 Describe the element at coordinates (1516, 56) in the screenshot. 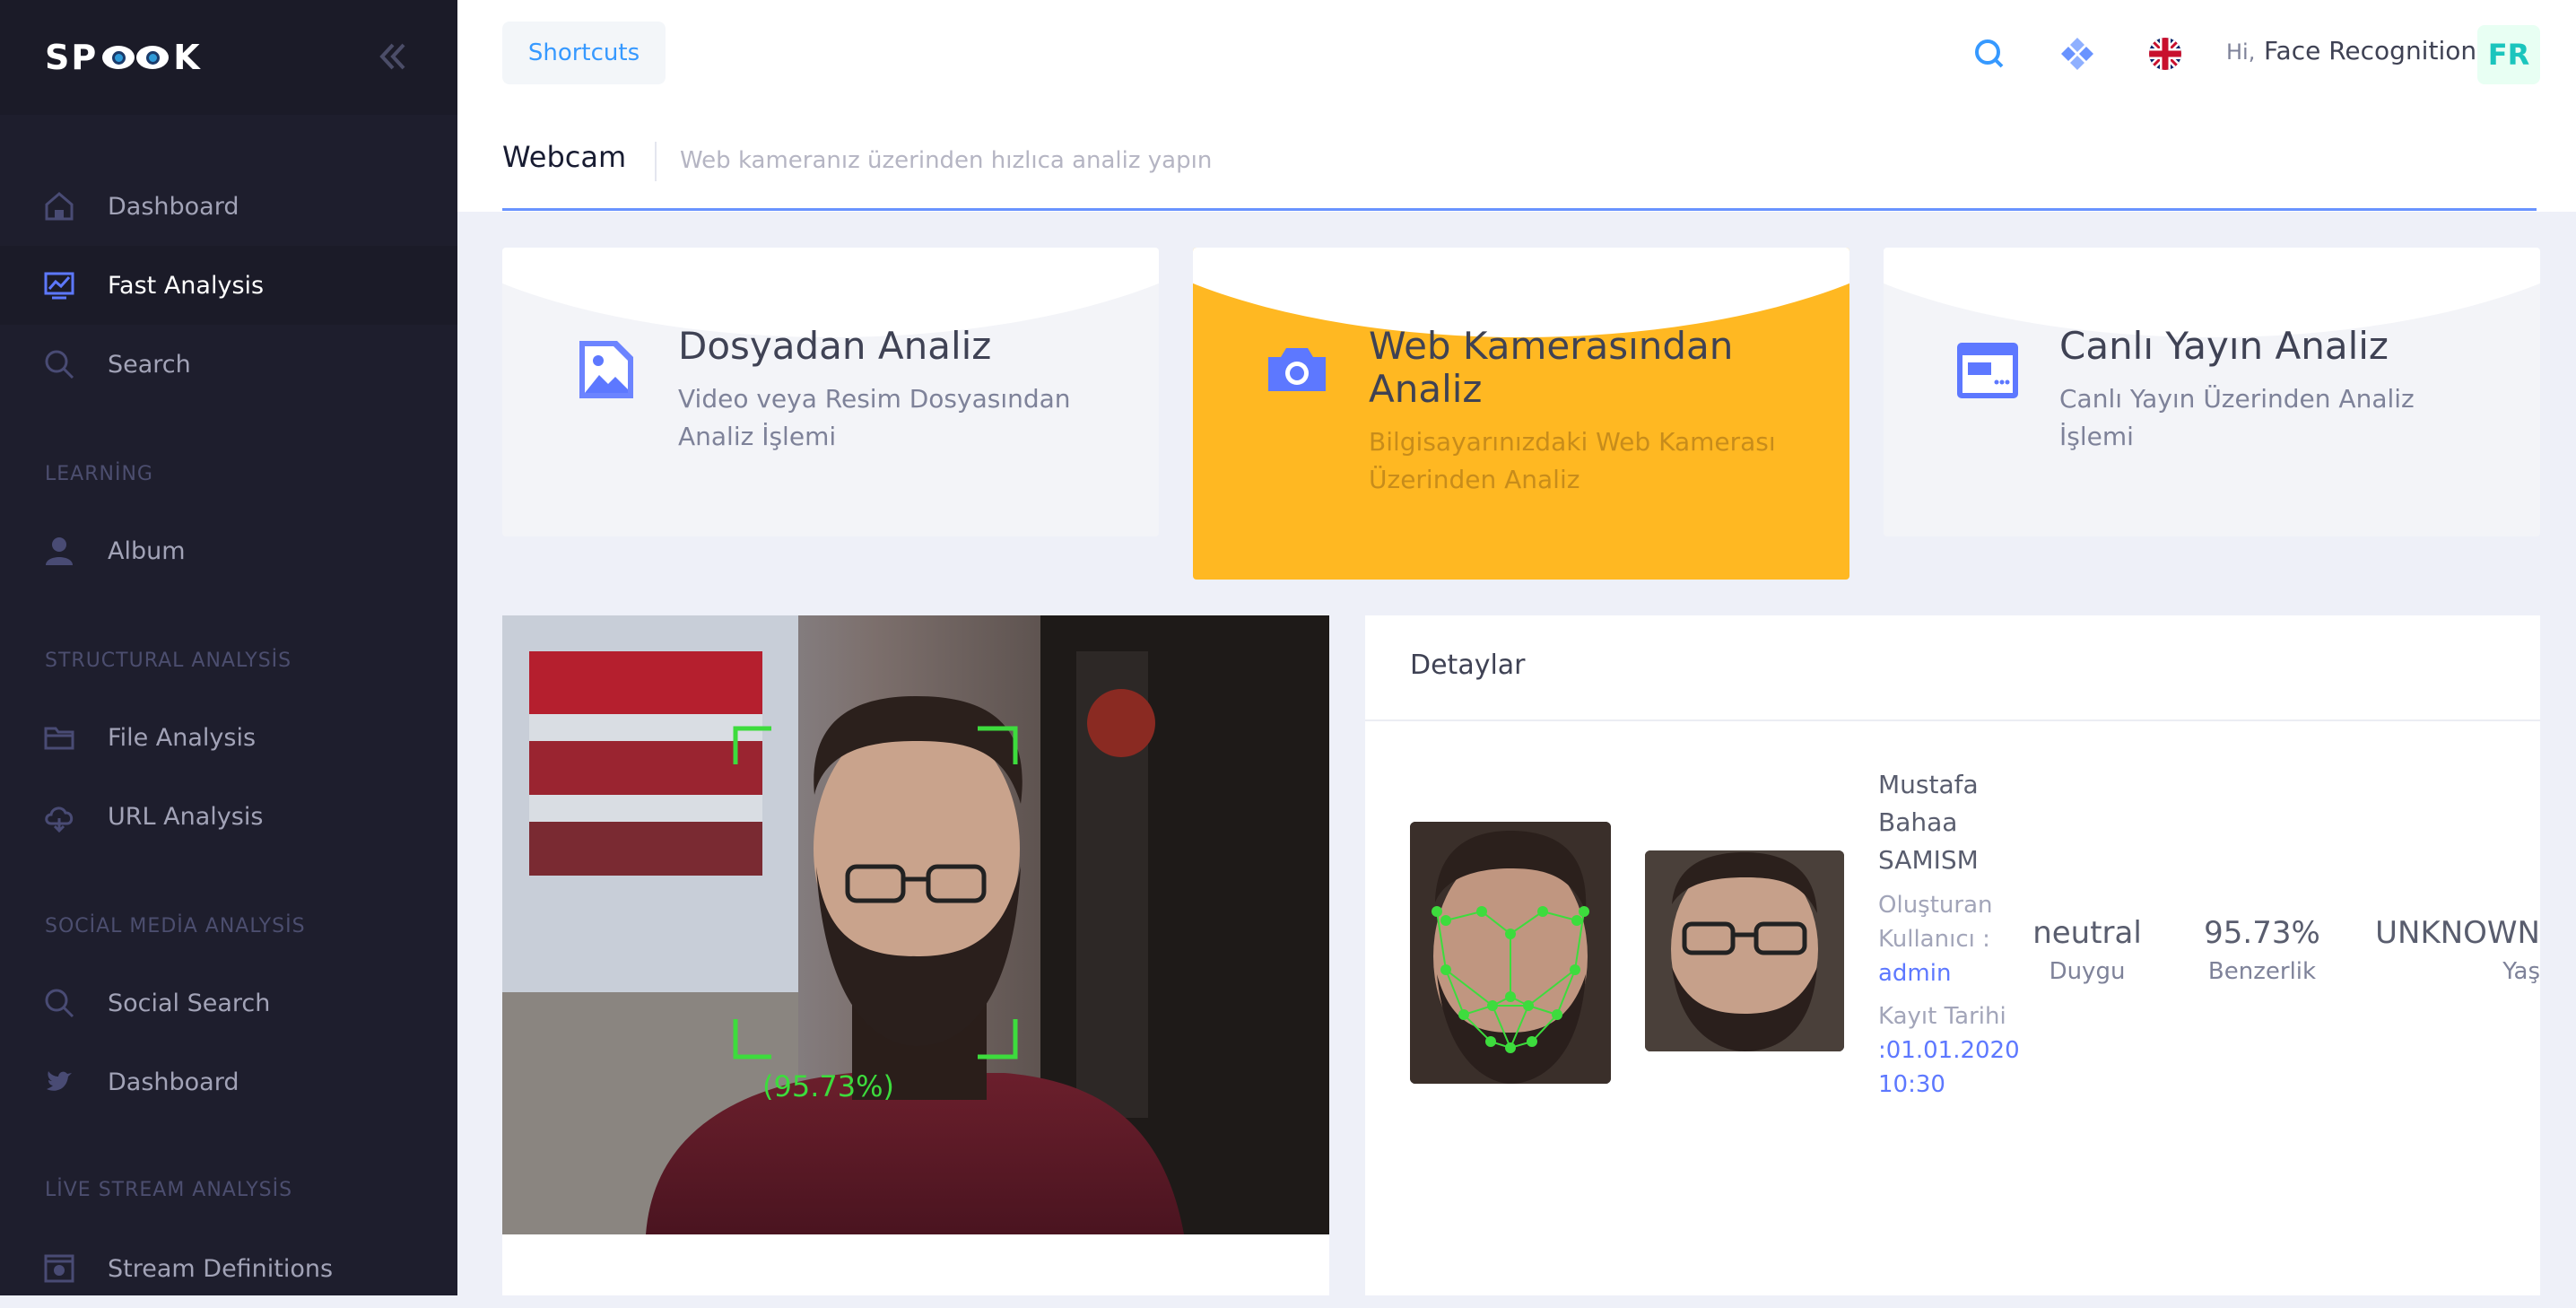

I see `top-header: Shortcuts Hi, Face Recognition FR` at that location.